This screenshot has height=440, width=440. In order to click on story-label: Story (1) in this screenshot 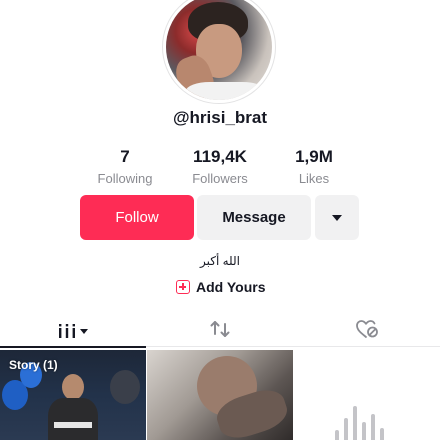, I will do `click(33, 365)`.